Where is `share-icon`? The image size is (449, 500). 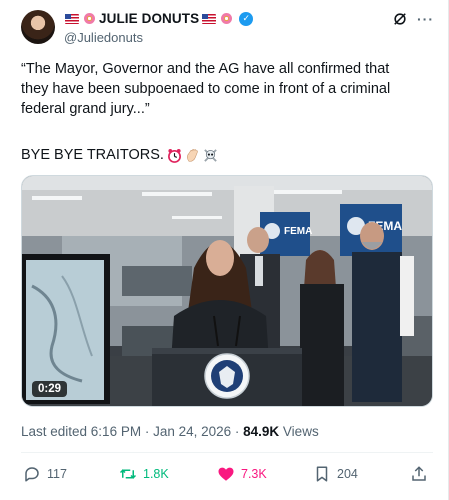
share-icon is located at coordinates (419, 473).